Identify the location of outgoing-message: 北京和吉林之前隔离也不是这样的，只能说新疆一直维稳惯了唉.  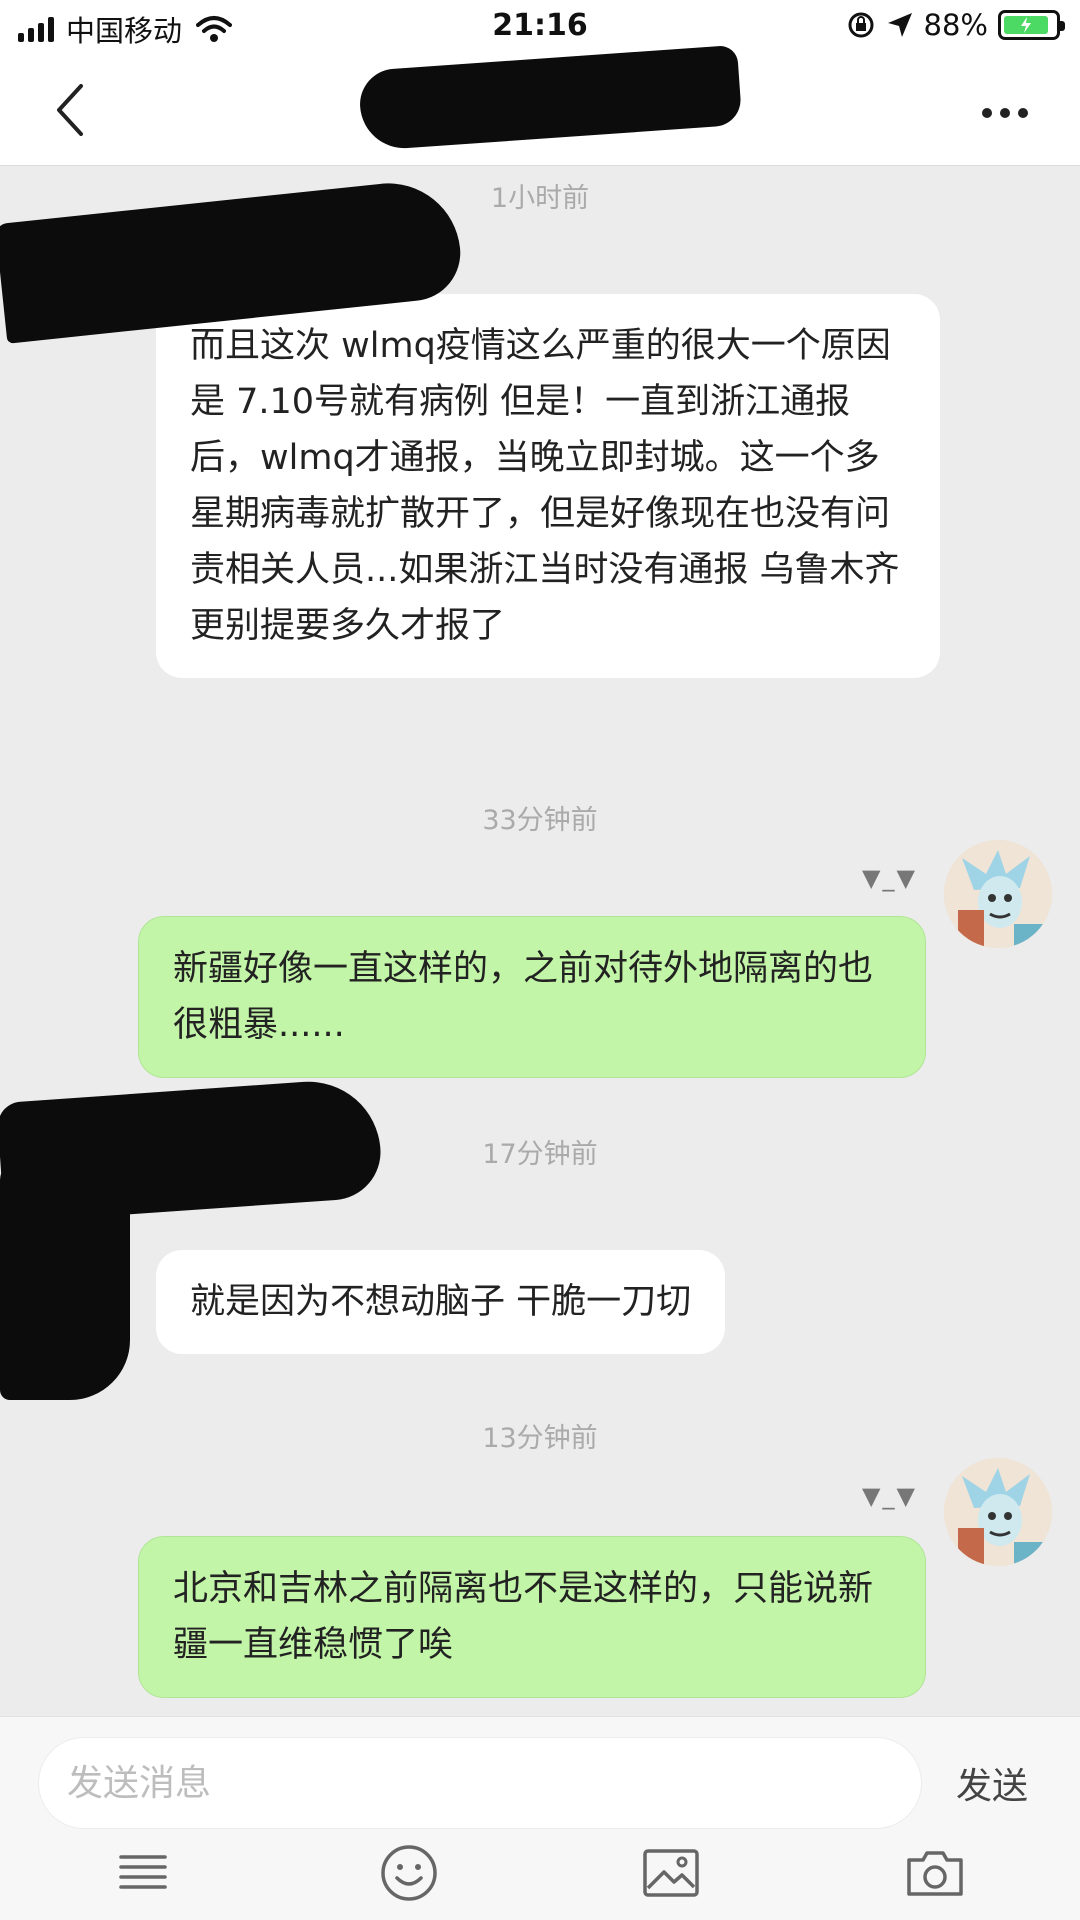
(532, 1617).